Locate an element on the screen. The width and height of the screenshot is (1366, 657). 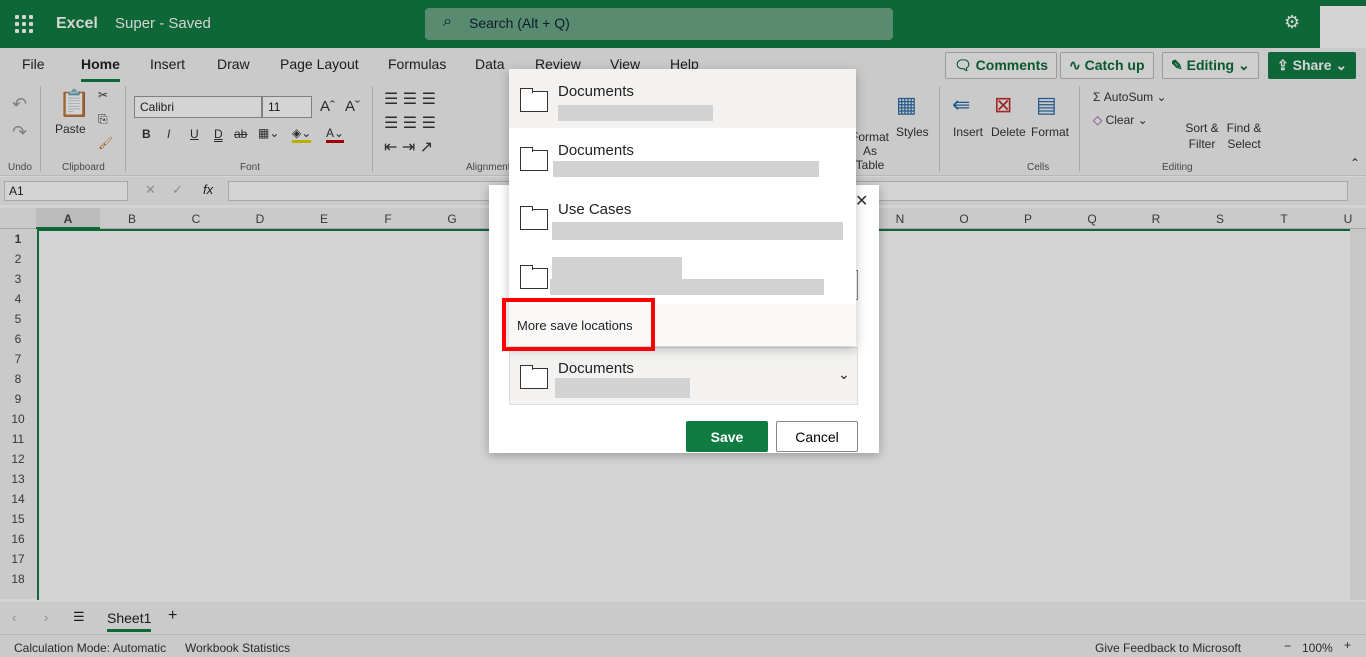
save-location-dropdown: Documents ⌄ is located at coordinates (683, 376).